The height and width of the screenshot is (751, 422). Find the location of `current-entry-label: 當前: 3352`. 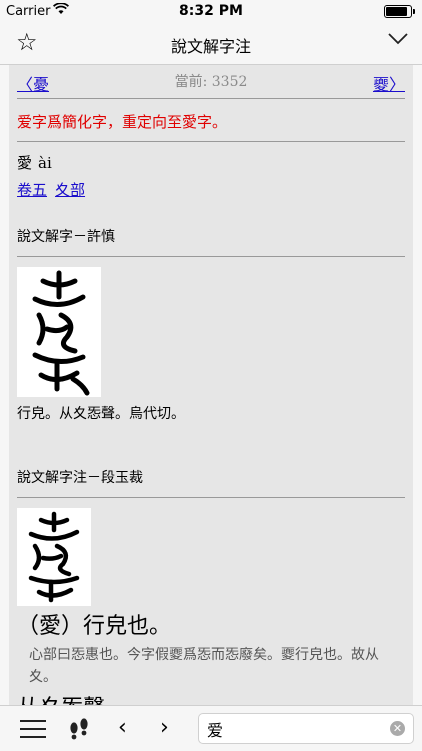

current-entry-label: 當前: 3352 is located at coordinates (211, 82).